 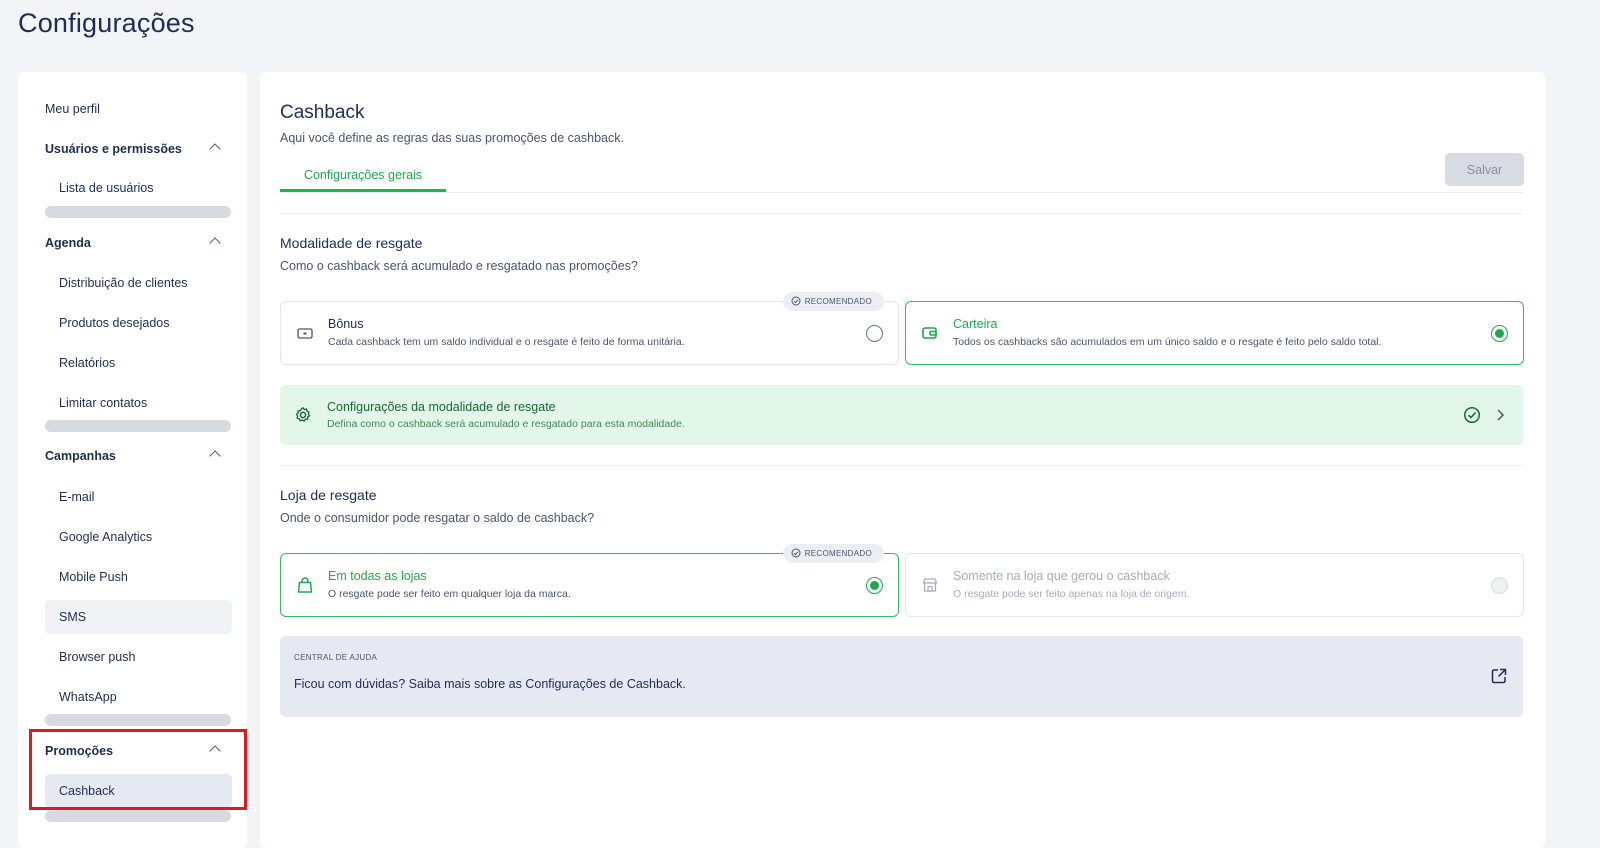 I want to click on radio-wallet, so click(x=1499, y=333).